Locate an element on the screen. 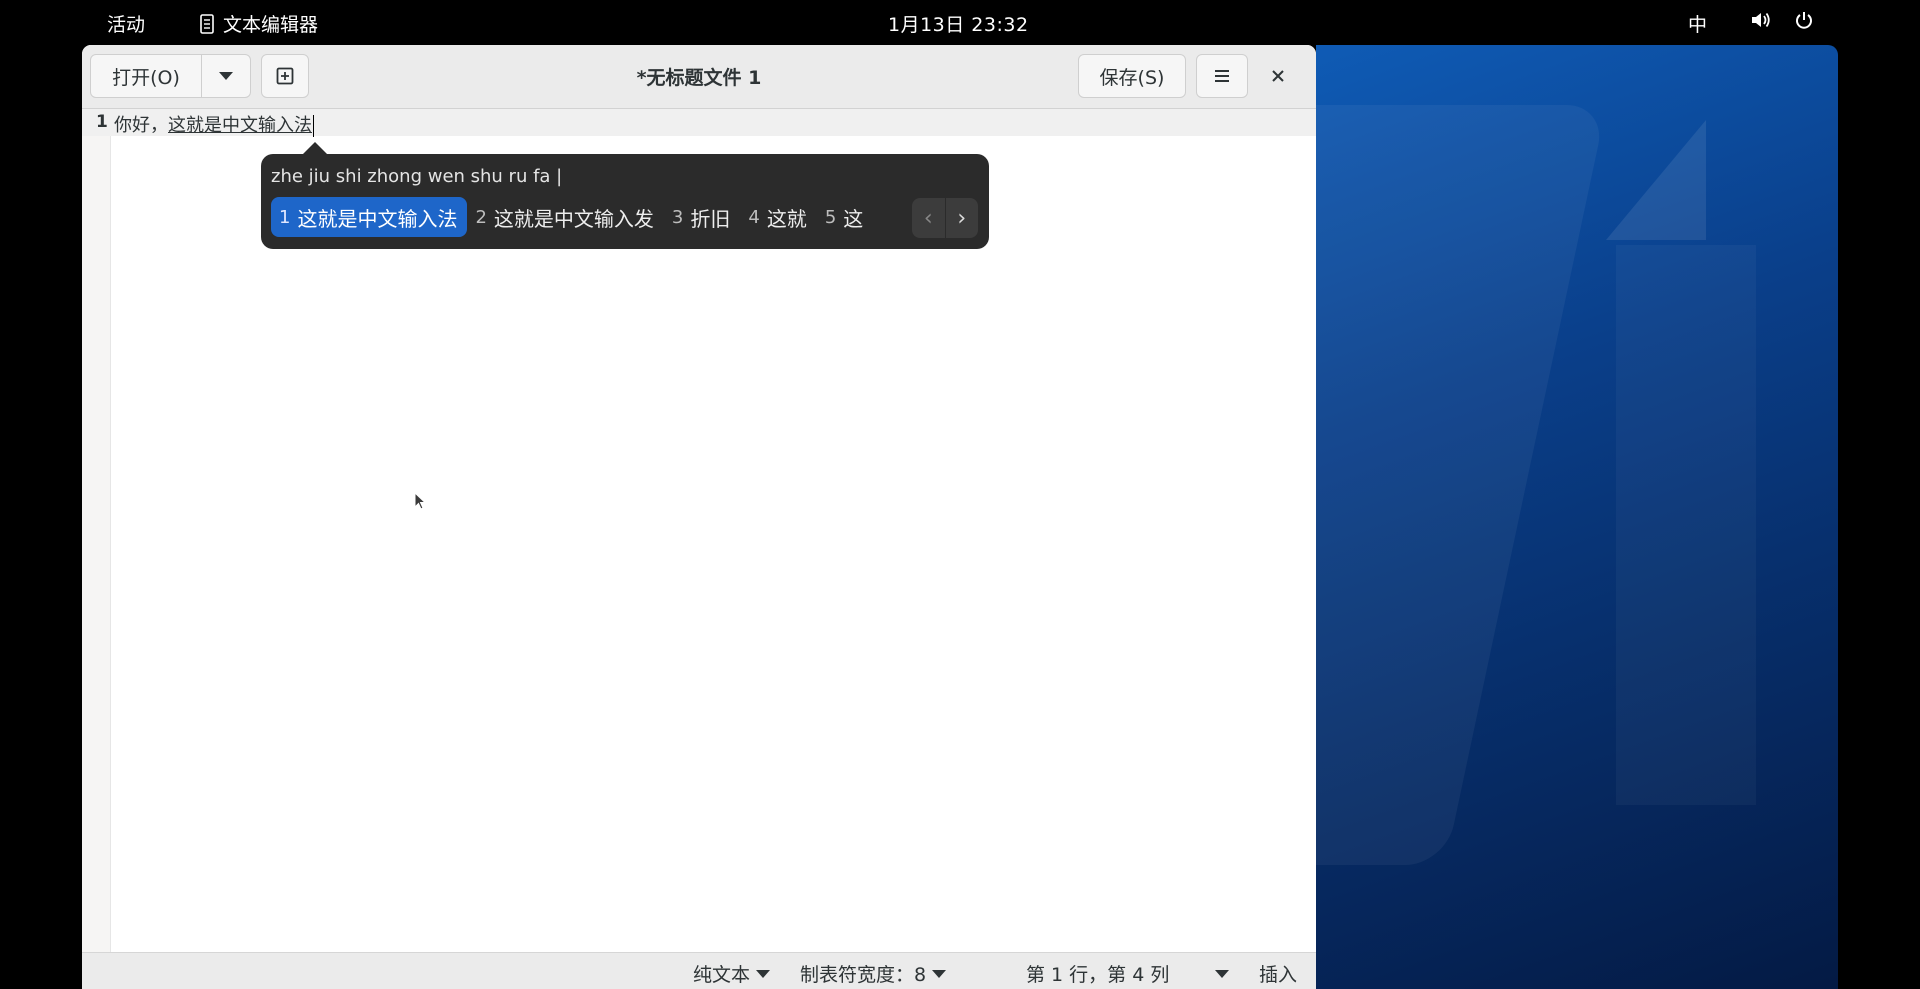  ime-candidate: 5 这 is located at coordinates (845, 217).